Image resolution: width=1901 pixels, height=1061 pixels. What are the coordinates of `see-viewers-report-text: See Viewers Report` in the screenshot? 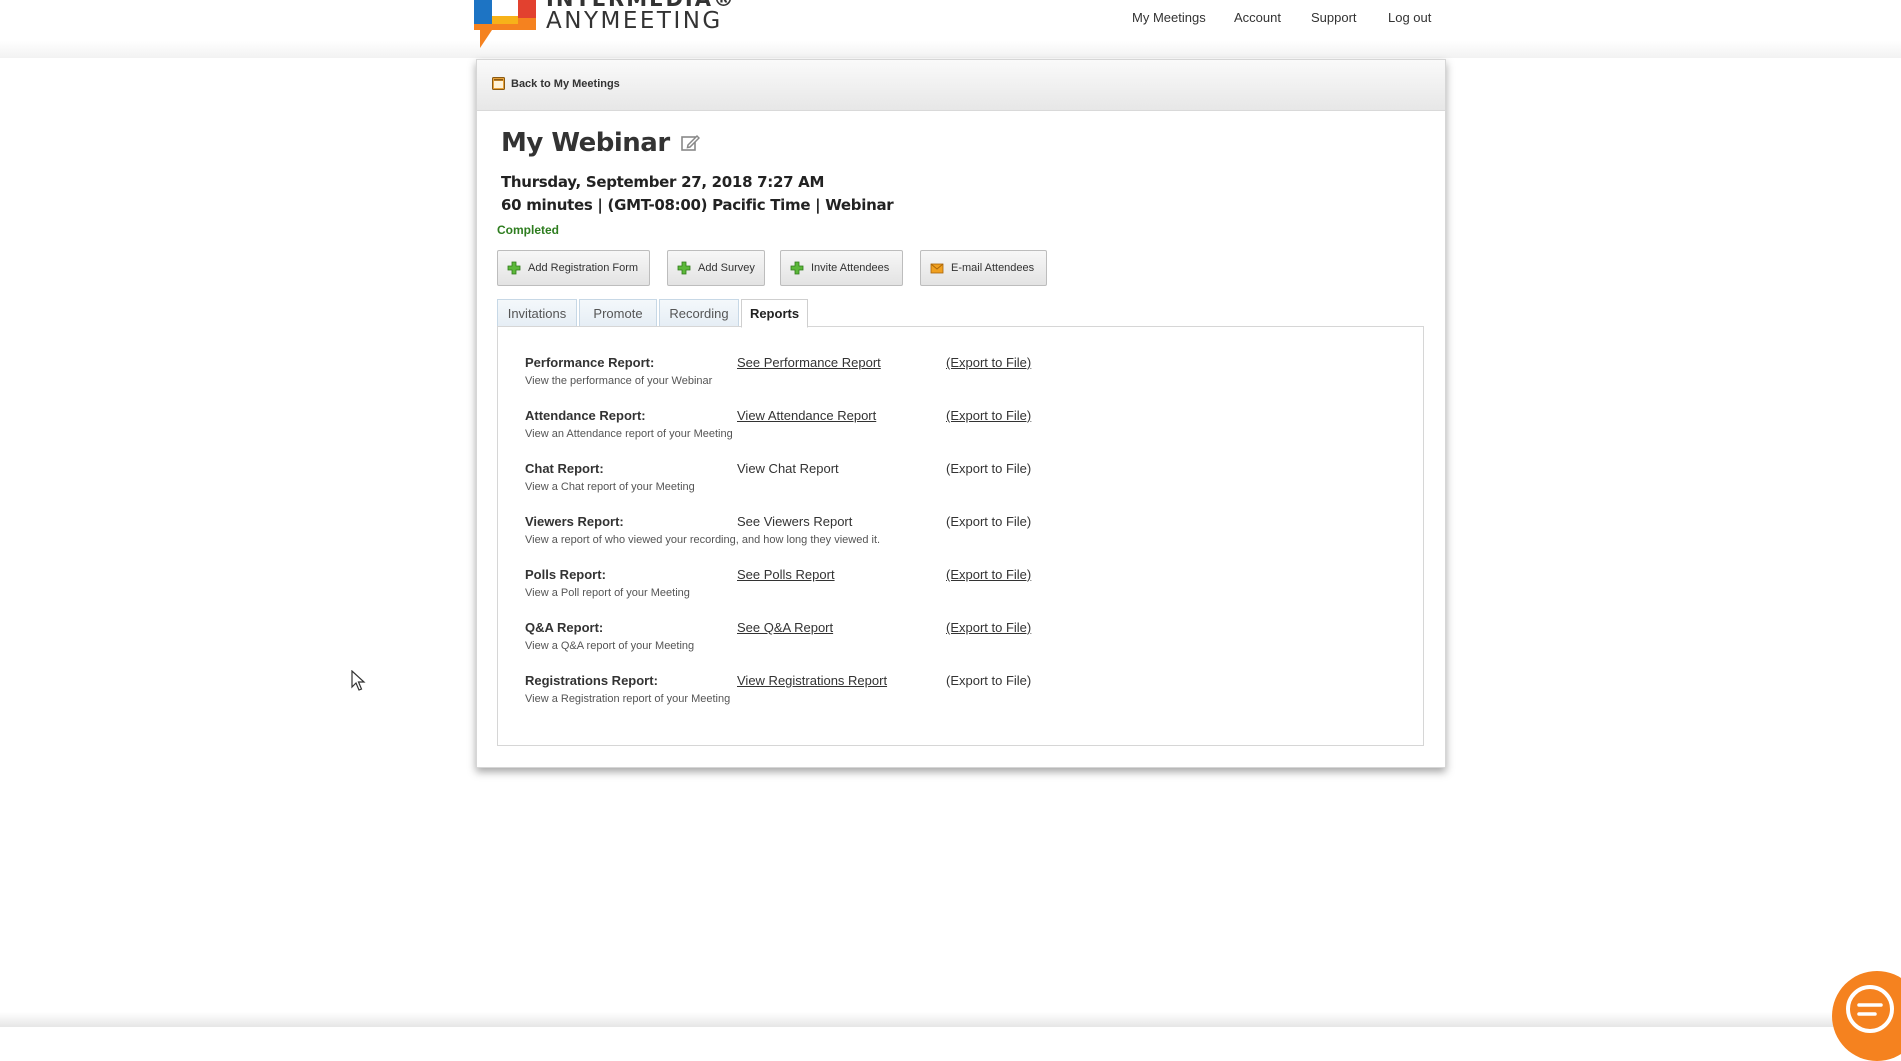 It's located at (795, 521).